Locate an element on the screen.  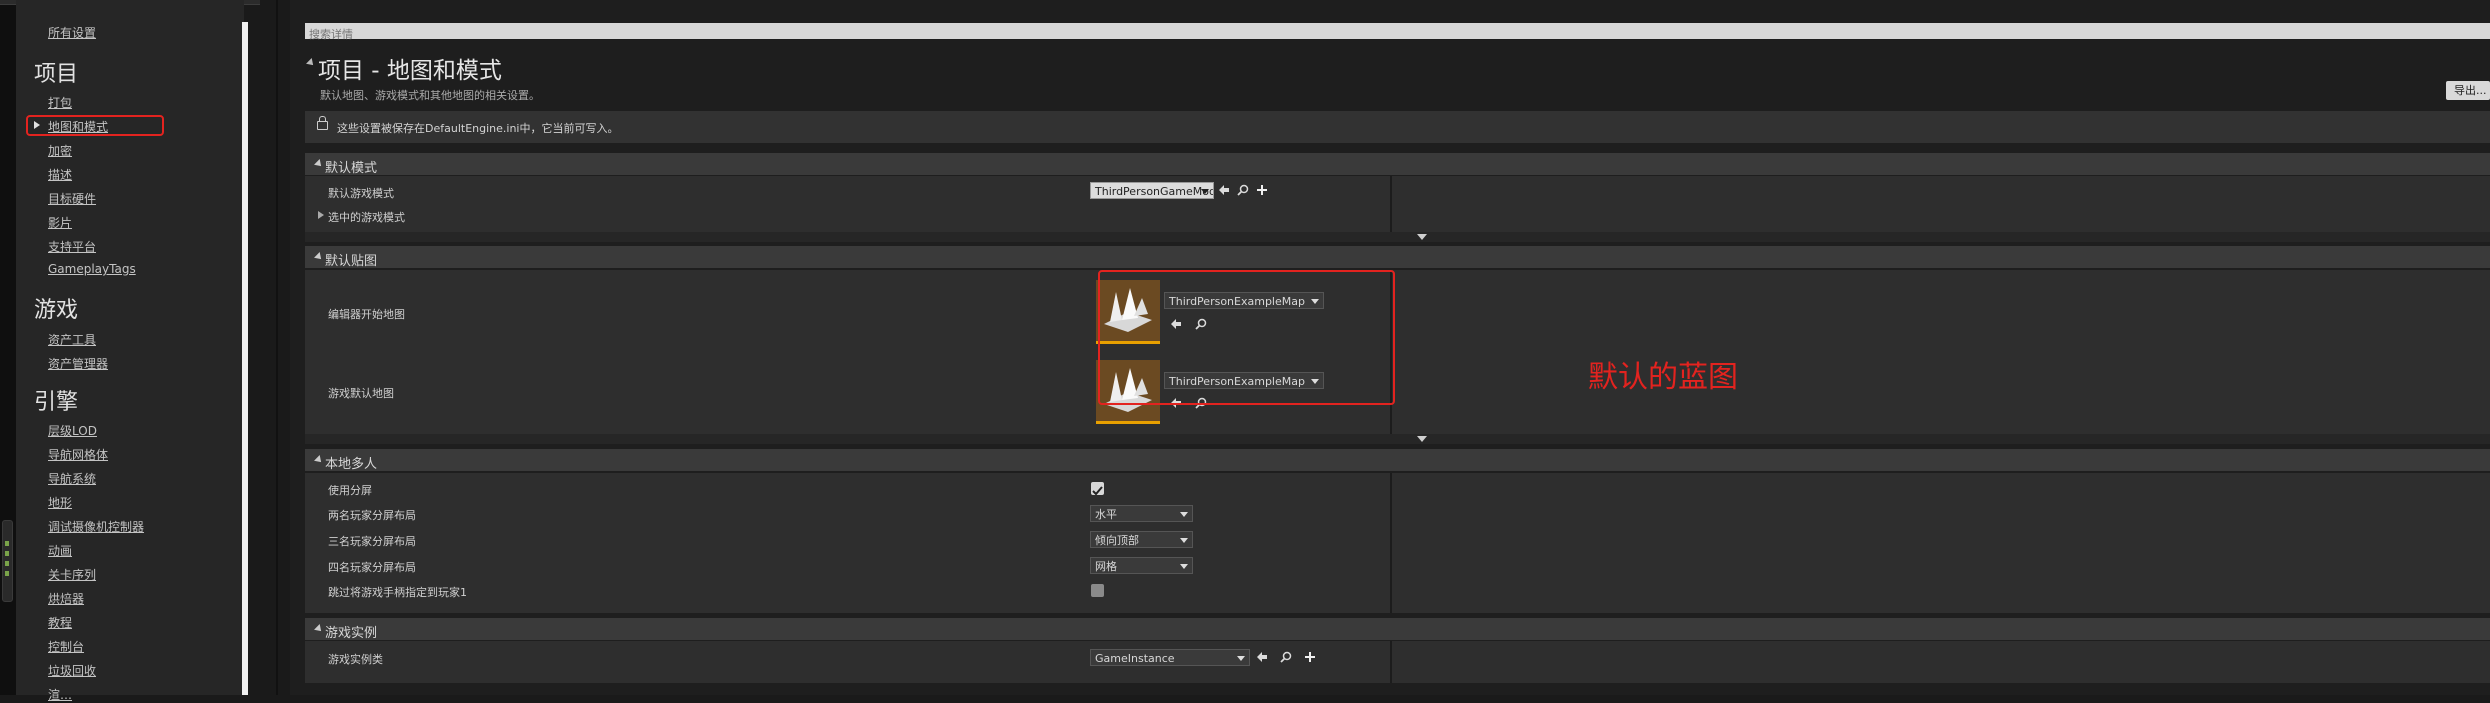
use-splitscreen-label: 使用分屏 is located at coordinates (350, 490).